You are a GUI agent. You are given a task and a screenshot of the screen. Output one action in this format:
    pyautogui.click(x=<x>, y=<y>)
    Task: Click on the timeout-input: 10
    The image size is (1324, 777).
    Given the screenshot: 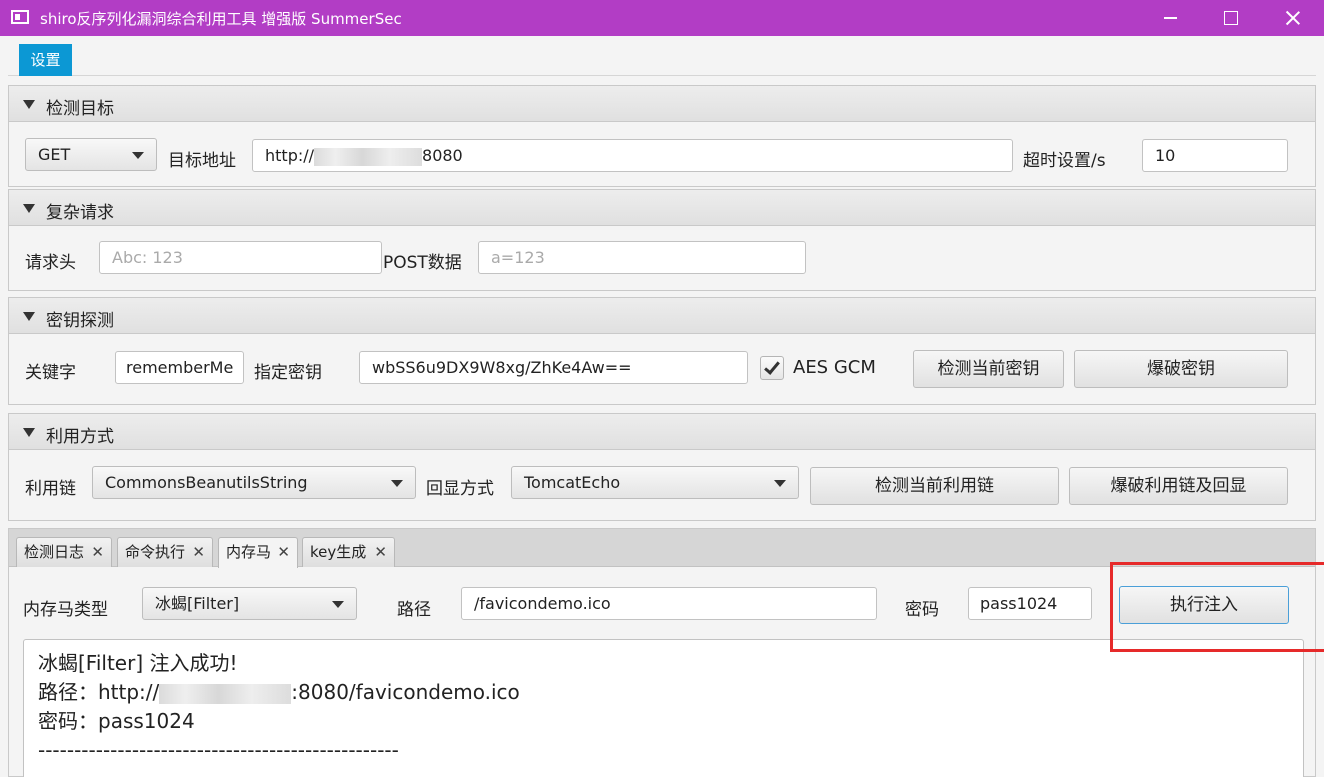 What is the action you would take?
    pyautogui.click(x=1215, y=155)
    